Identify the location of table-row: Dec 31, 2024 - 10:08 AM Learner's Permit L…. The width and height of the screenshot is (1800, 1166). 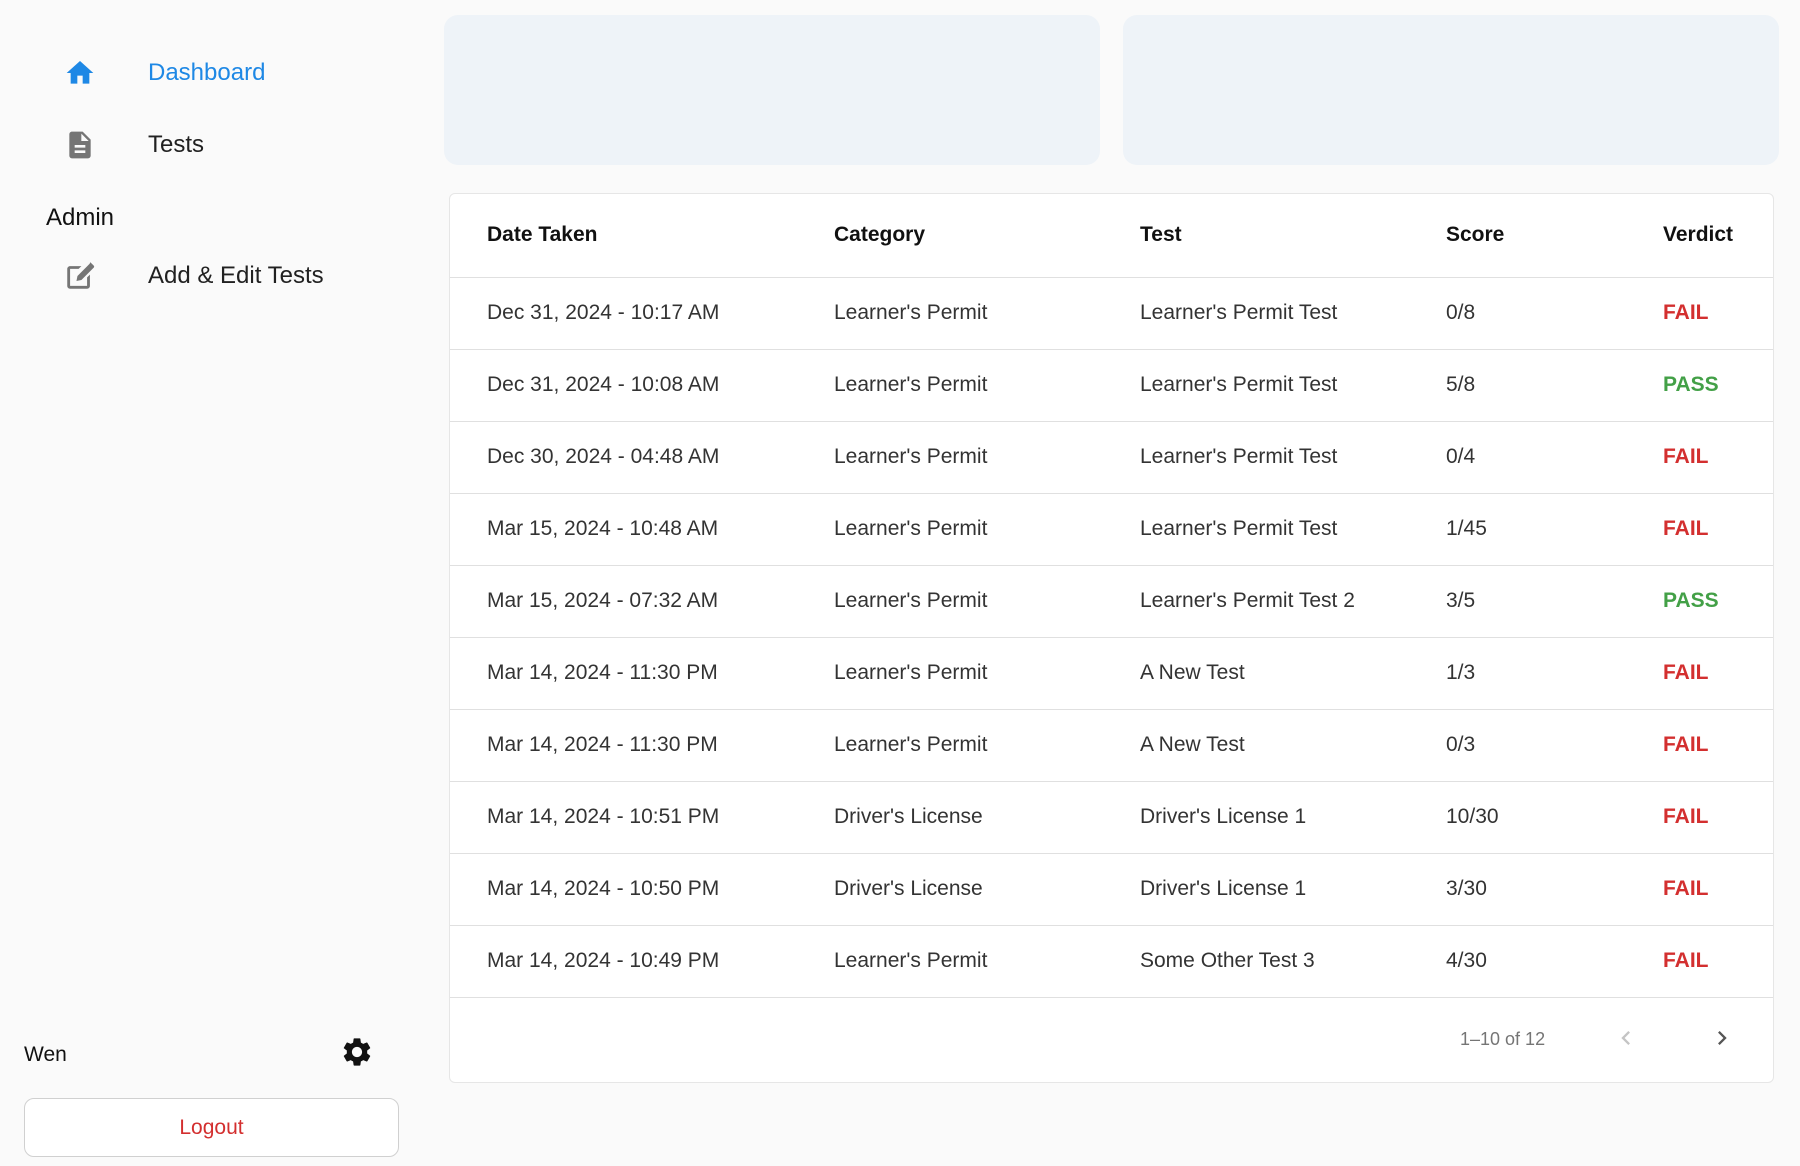
(1111, 385).